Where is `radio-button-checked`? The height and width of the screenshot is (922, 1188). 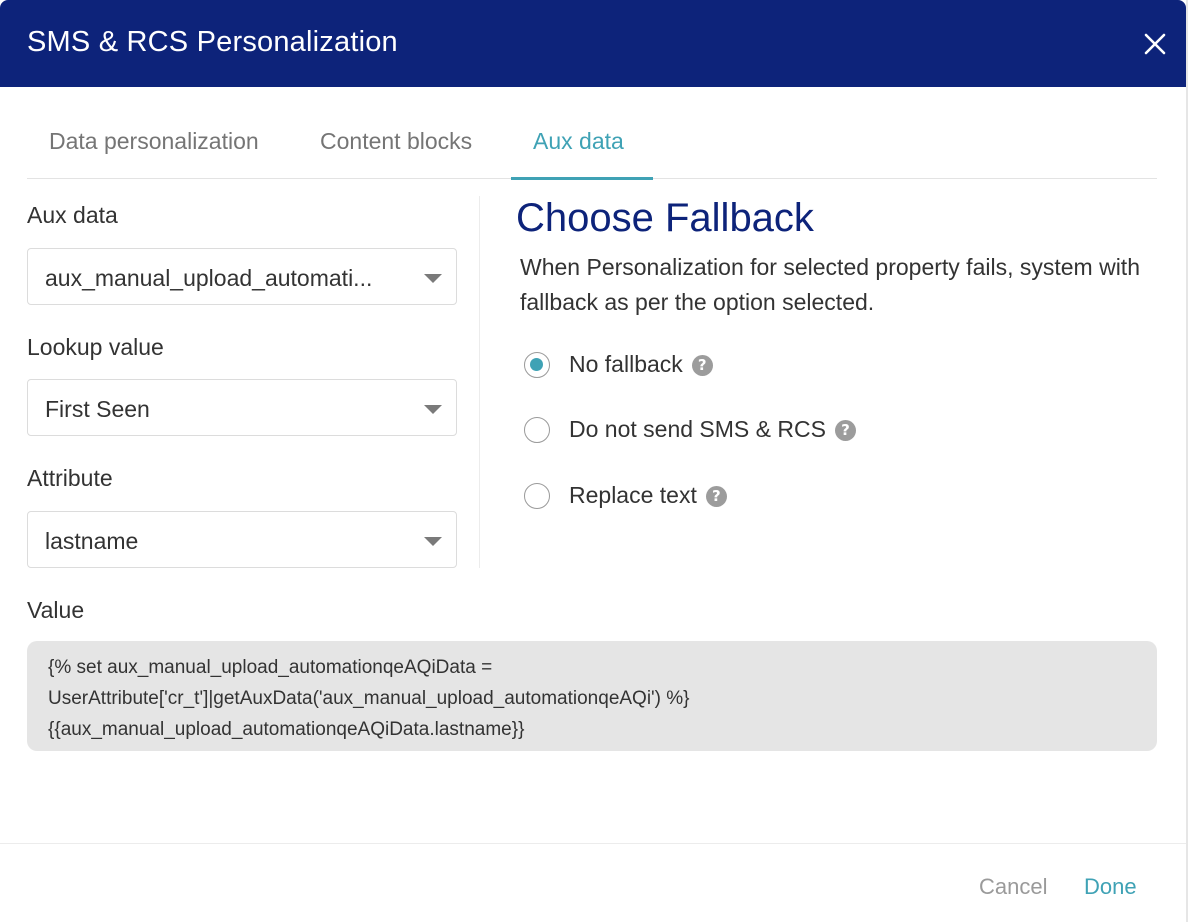
radio-button-checked is located at coordinates (537, 365).